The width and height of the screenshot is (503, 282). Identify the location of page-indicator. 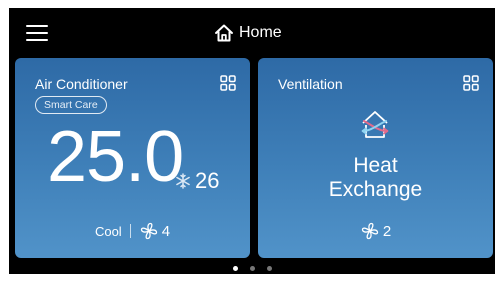
(252, 268).